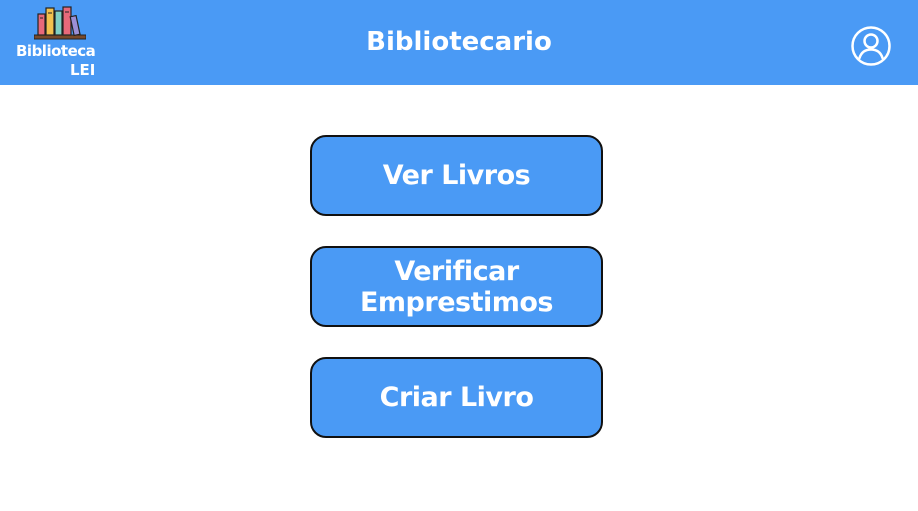 The height and width of the screenshot is (511, 918). I want to click on criar-livro-button: Criar Livro, so click(456, 397).